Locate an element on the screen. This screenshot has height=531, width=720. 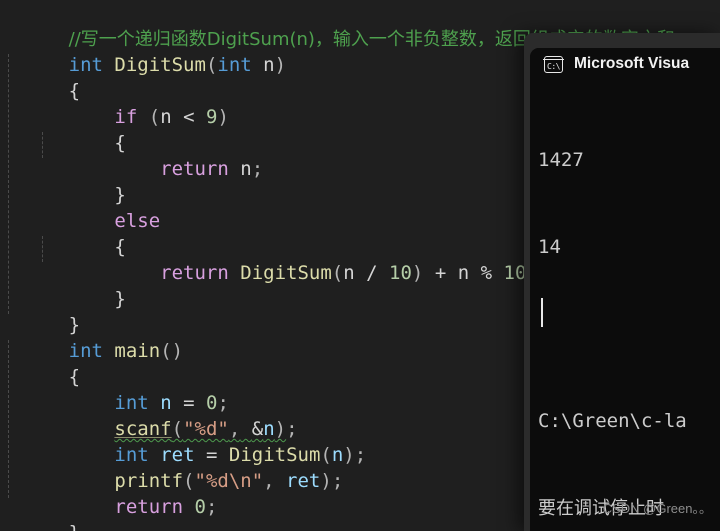
cmd-prompt-icon: C:\ is located at coordinates (553, 64).